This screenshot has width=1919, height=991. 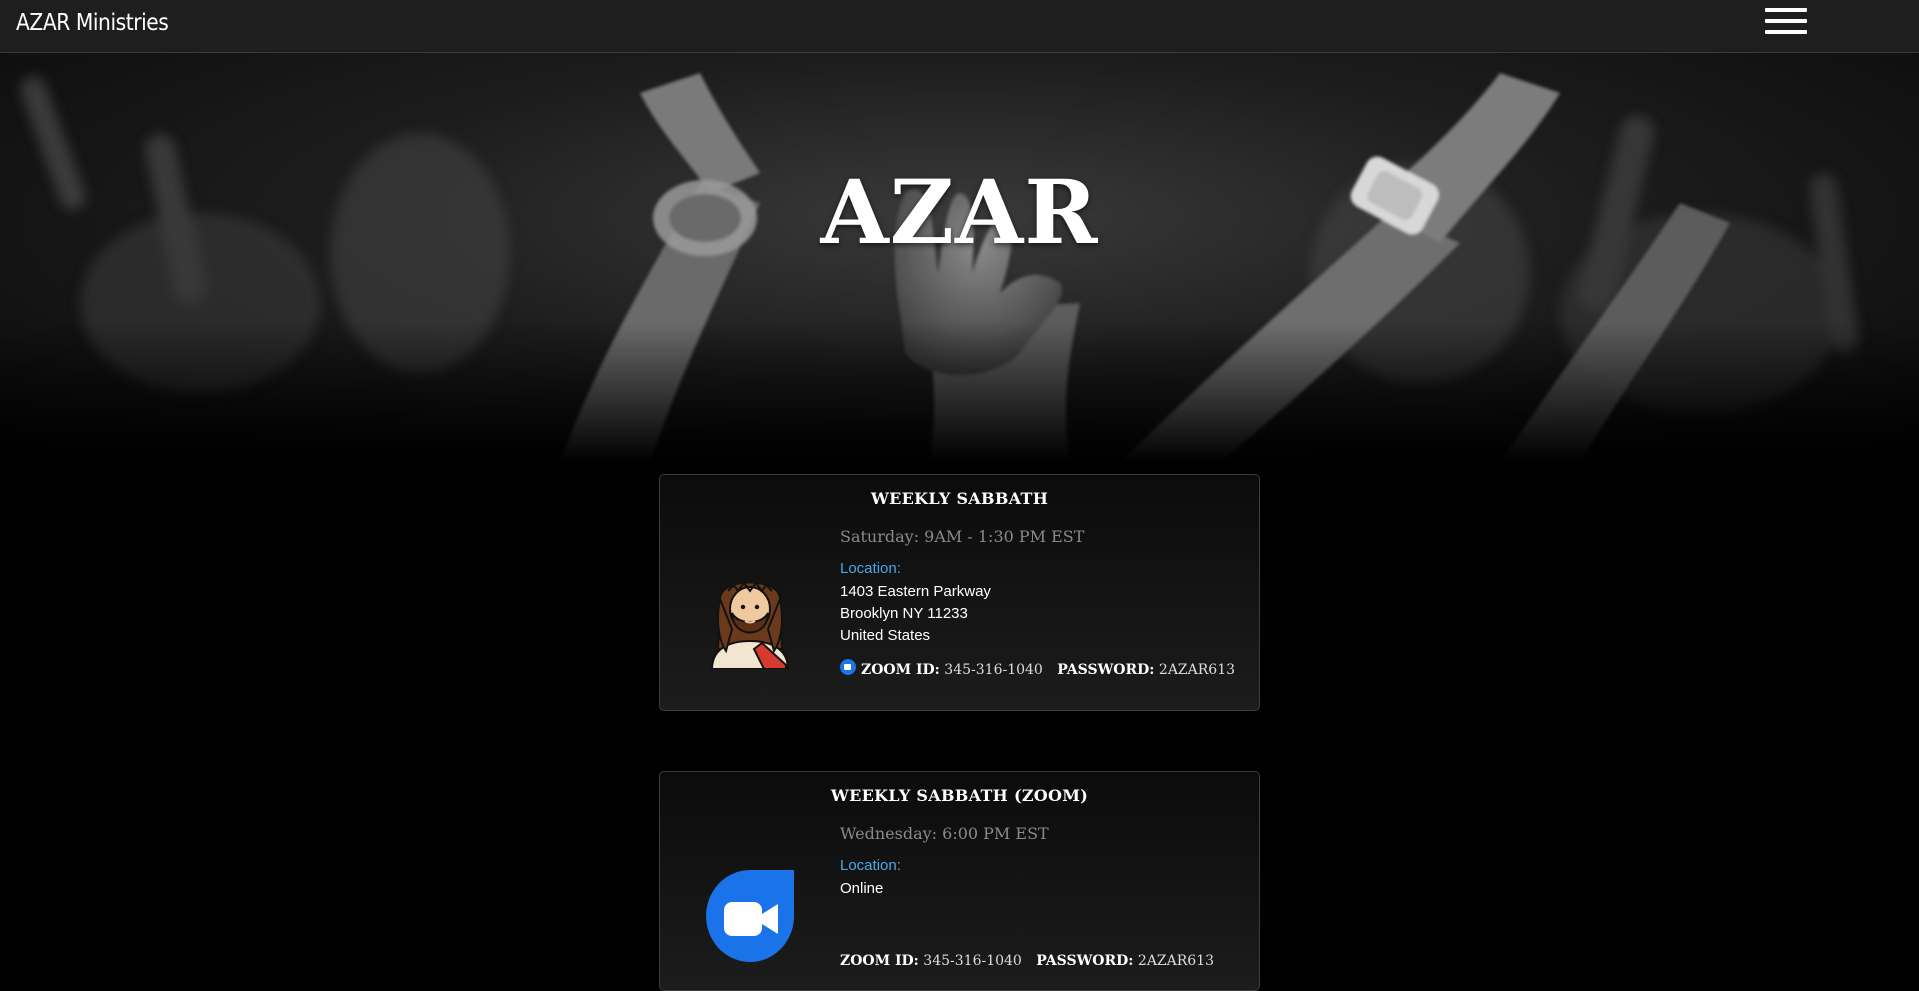 I want to click on brand-link: AZAR Ministries, so click(x=92, y=23).